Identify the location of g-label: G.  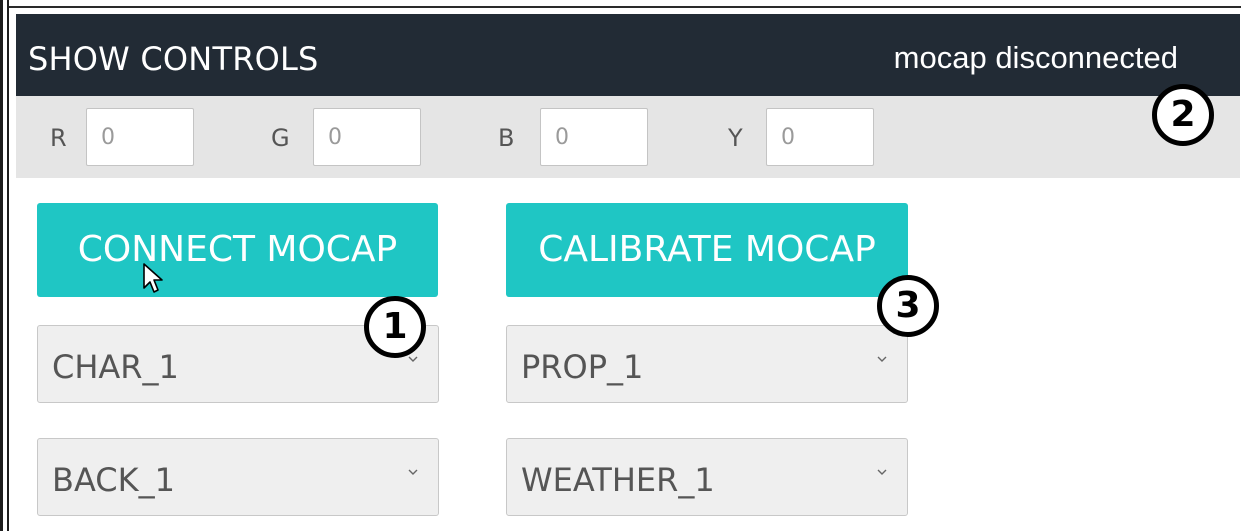
(280, 138).